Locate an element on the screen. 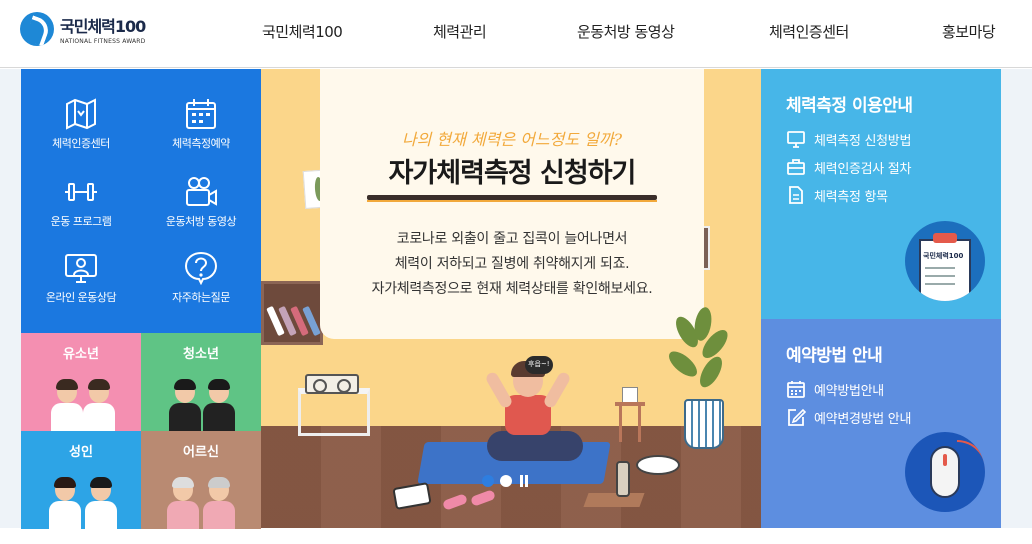  reservation-guide-panel: 예약방법 안내 예약방법안내 예약변경방법 안내 is located at coordinates (881, 423).